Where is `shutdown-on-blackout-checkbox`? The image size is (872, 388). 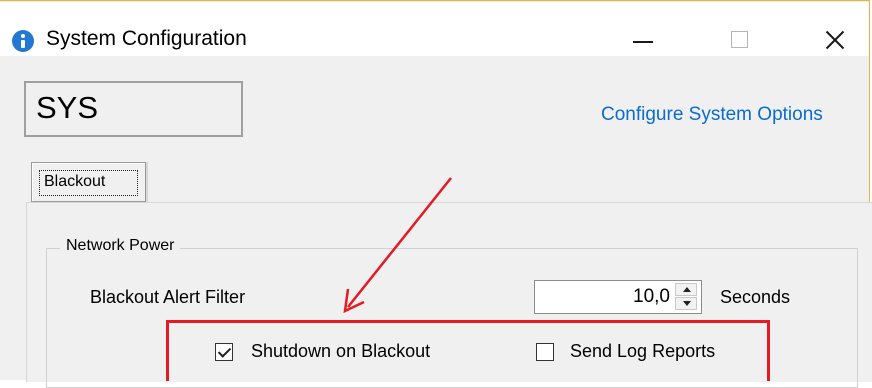
shutdown-on-blackout-checkbox is located at coordinates (224, 352).